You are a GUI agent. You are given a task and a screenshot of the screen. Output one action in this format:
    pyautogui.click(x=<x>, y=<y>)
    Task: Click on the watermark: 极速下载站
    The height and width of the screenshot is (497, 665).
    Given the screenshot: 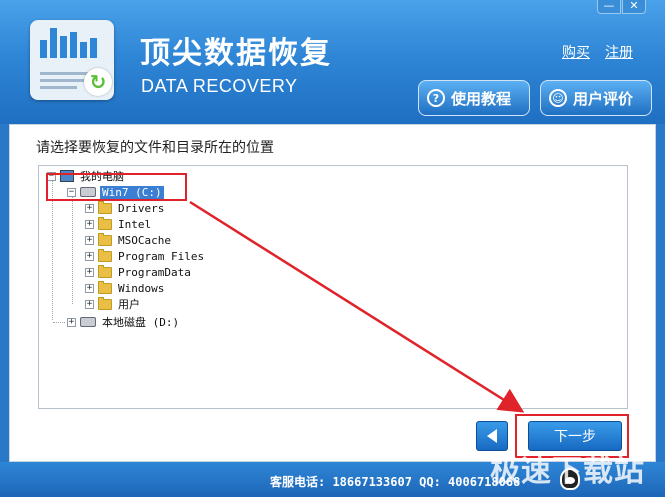 What is the action you would take?
    pyautogui.click(x=567, y=471)
    